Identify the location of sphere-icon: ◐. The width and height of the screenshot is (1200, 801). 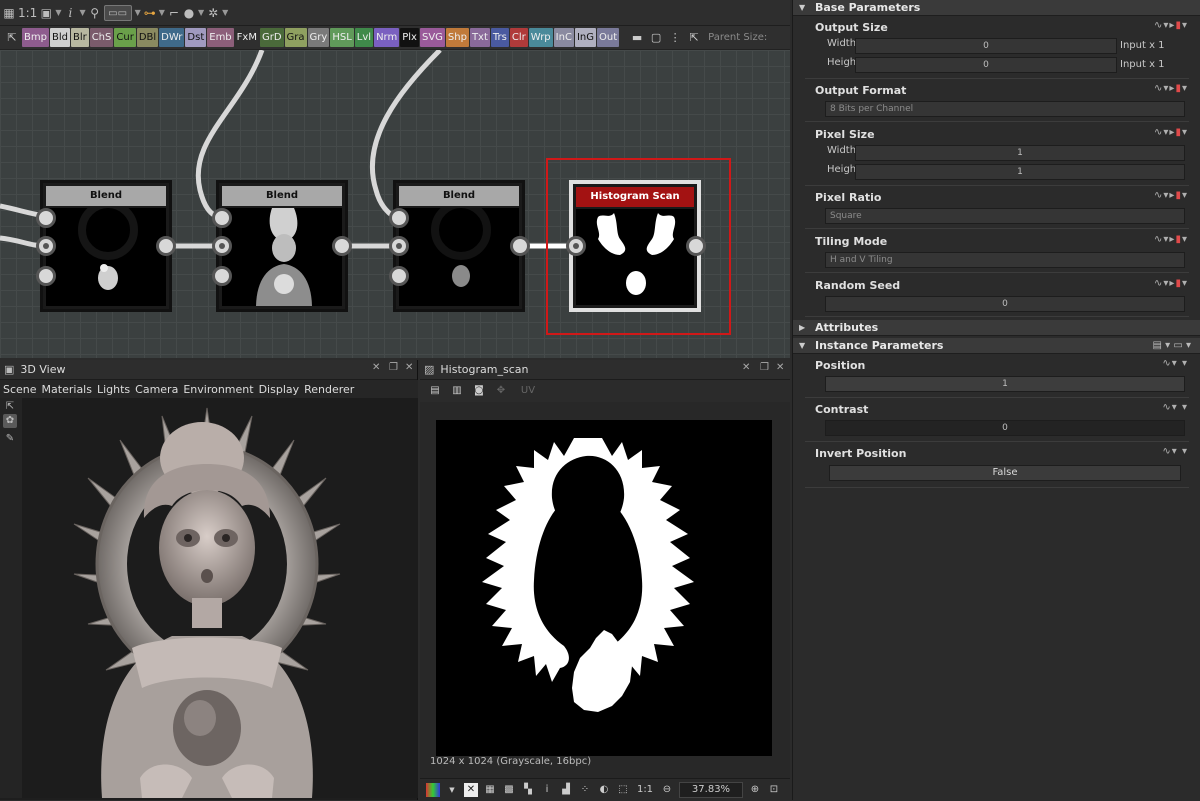
(604, 790).